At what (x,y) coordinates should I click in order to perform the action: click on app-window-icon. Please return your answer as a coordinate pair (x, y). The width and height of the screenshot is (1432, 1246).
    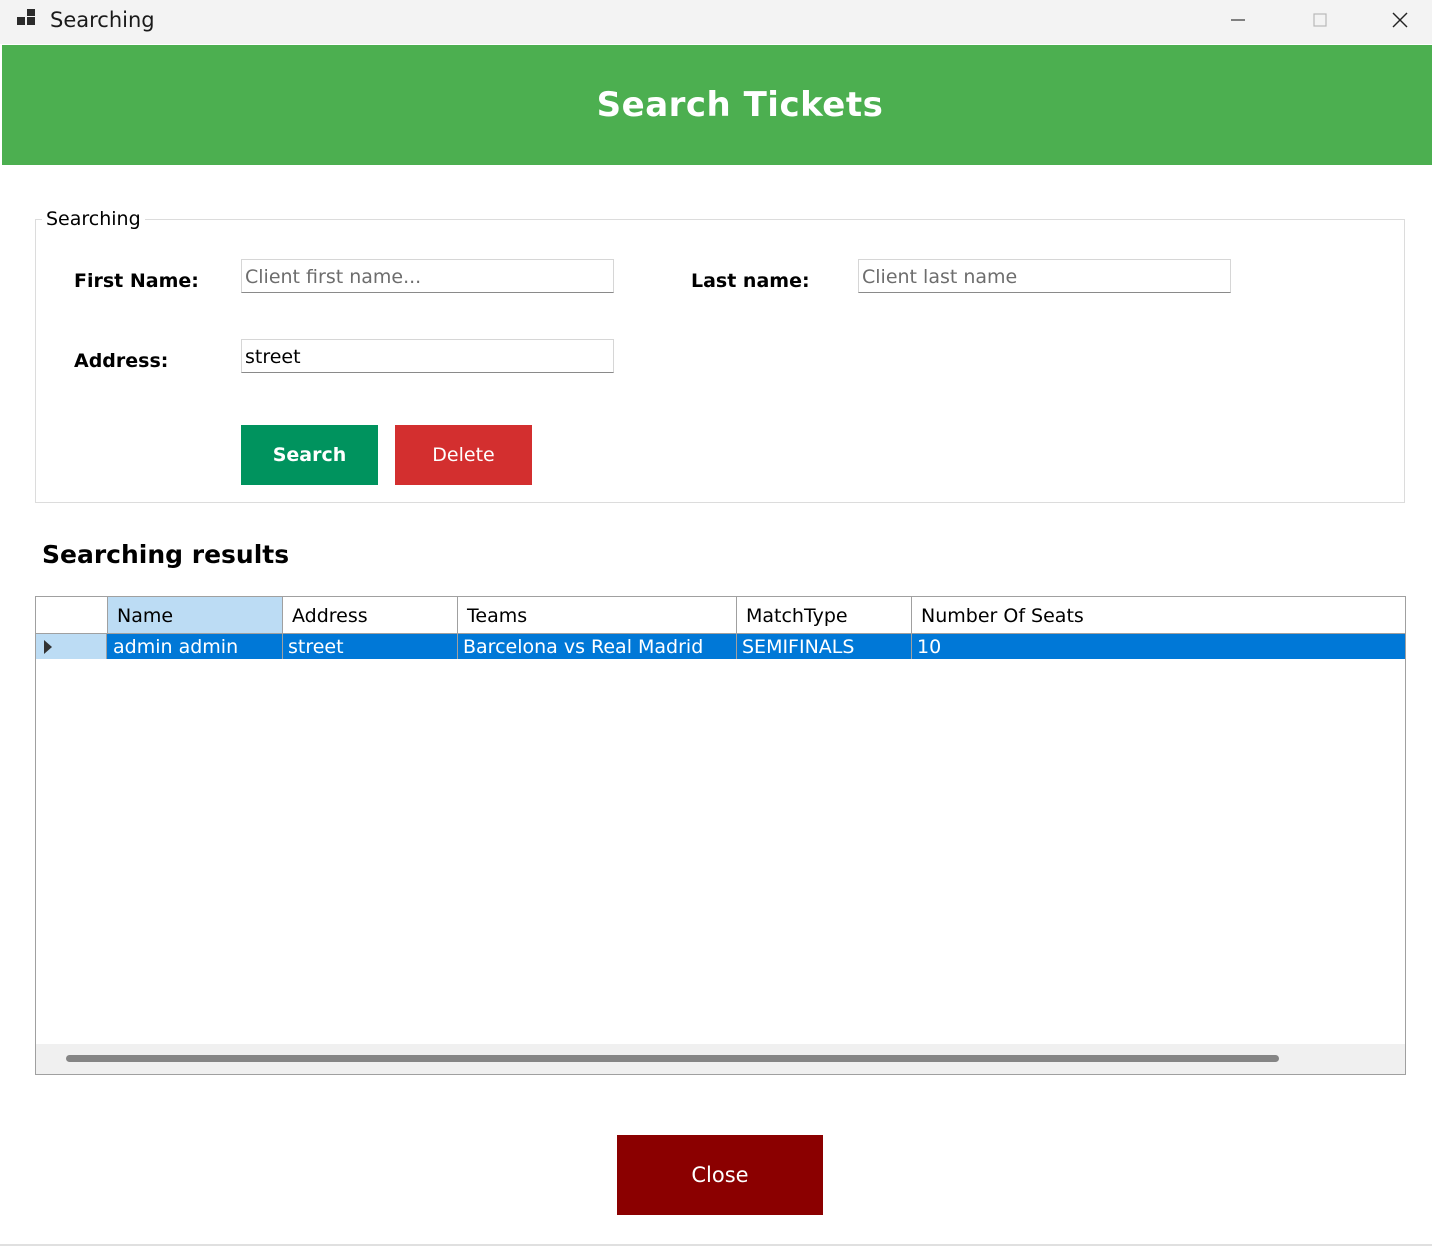
    Looking at the image, I should click on (27, 19).